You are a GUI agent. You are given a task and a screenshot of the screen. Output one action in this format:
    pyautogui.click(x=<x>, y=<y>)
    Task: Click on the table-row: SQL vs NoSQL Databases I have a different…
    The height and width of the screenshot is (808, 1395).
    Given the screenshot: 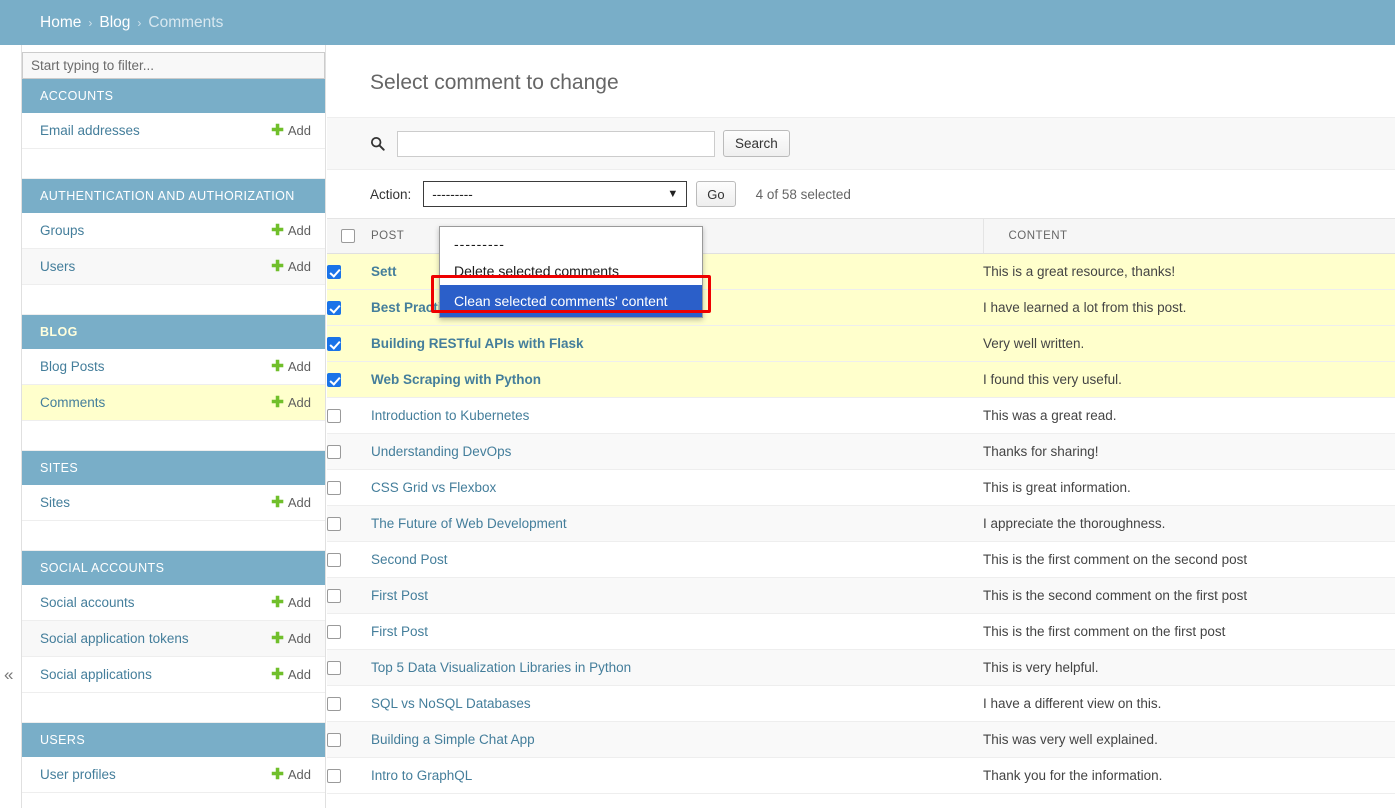 What is the action you would take?
    pyautogui.click(x=861, y=703)
    